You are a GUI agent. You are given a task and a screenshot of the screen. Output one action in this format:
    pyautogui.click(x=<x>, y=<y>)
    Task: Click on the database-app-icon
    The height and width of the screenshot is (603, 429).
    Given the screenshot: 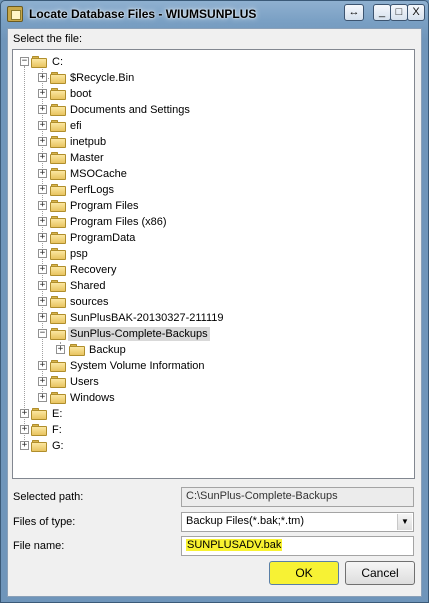 What is the action you would take?
    pyautogui.click(x=15, y=14)
    